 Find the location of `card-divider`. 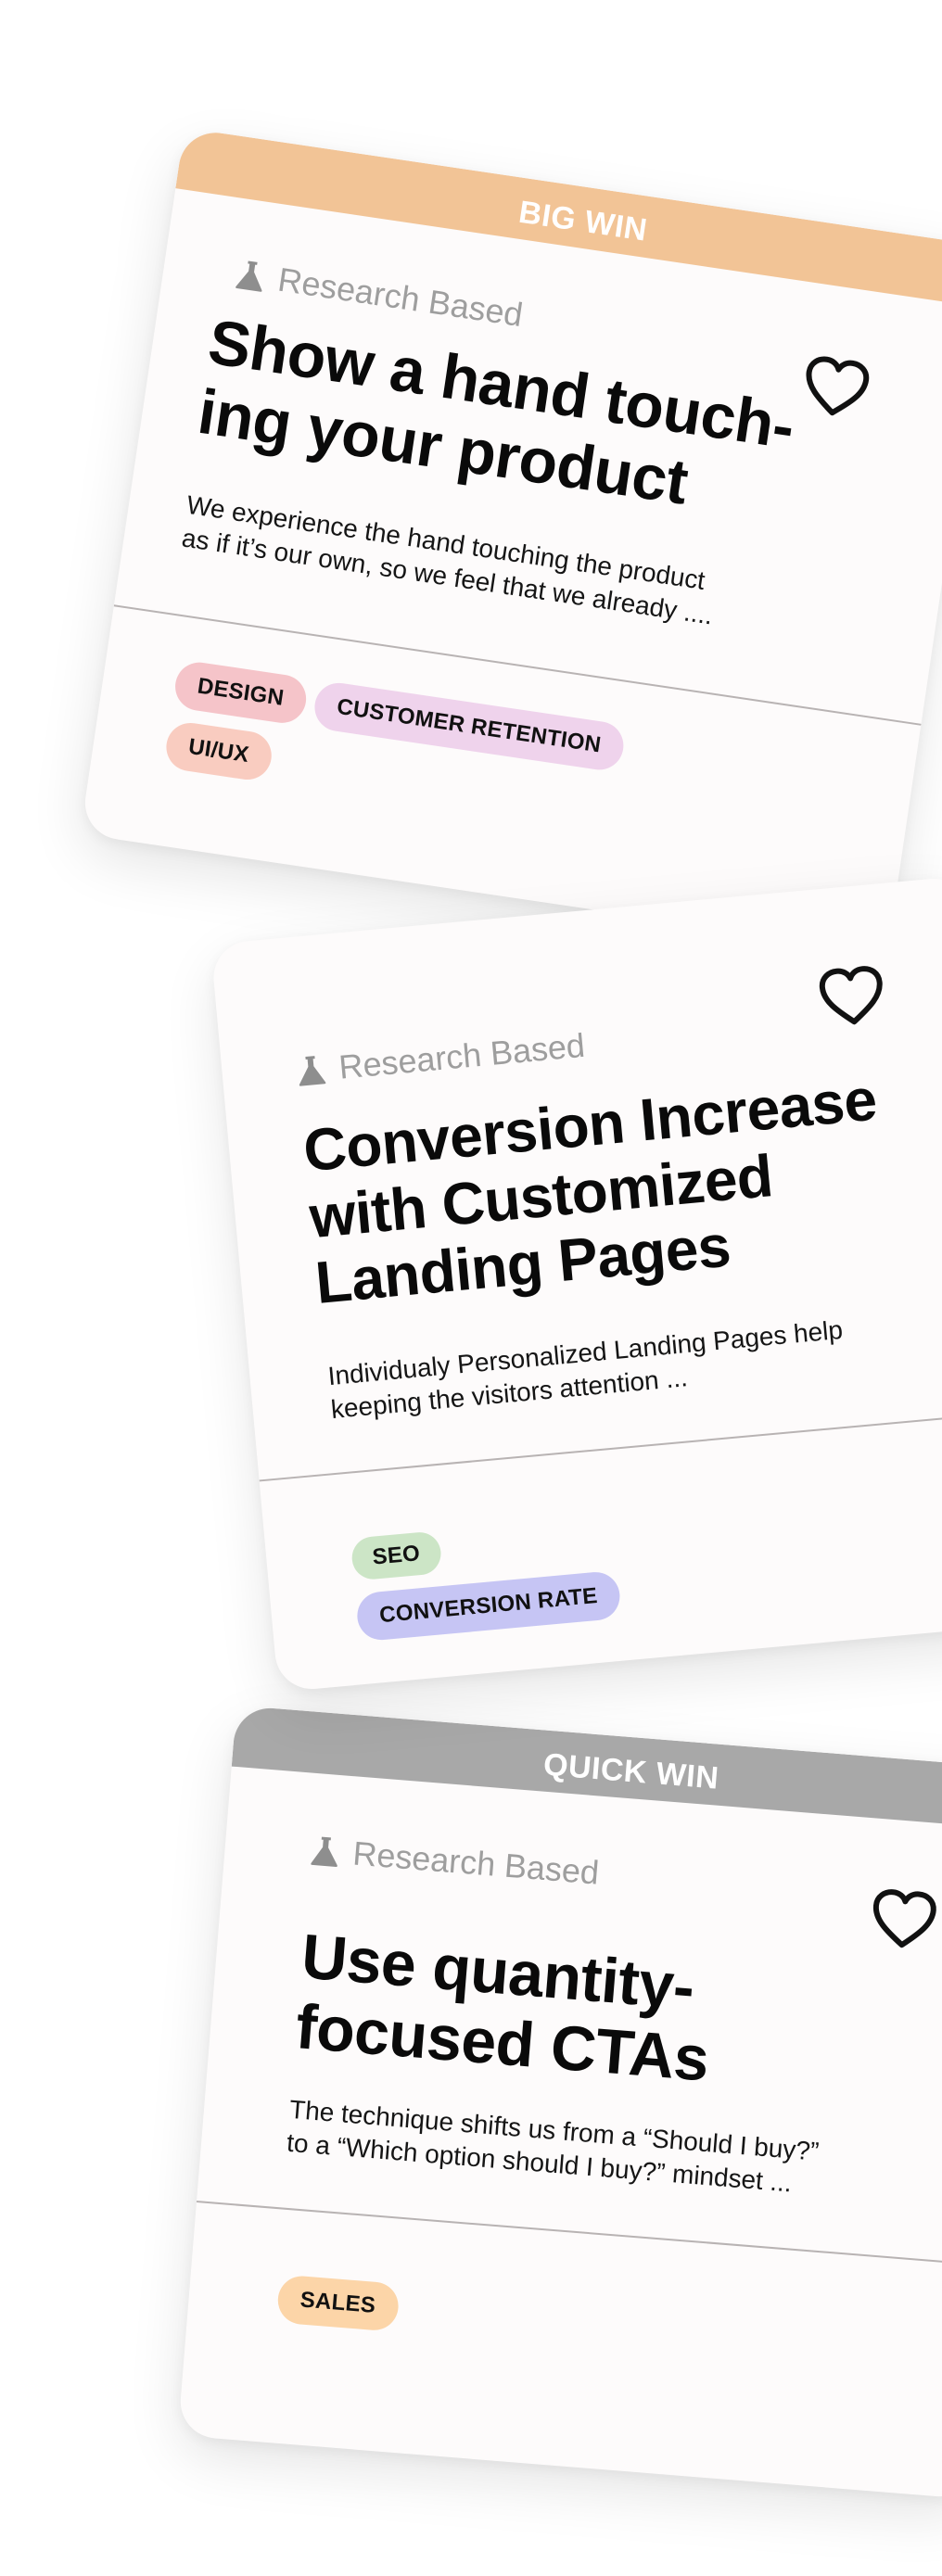

card-divider is located at coordinates (569, 2234).